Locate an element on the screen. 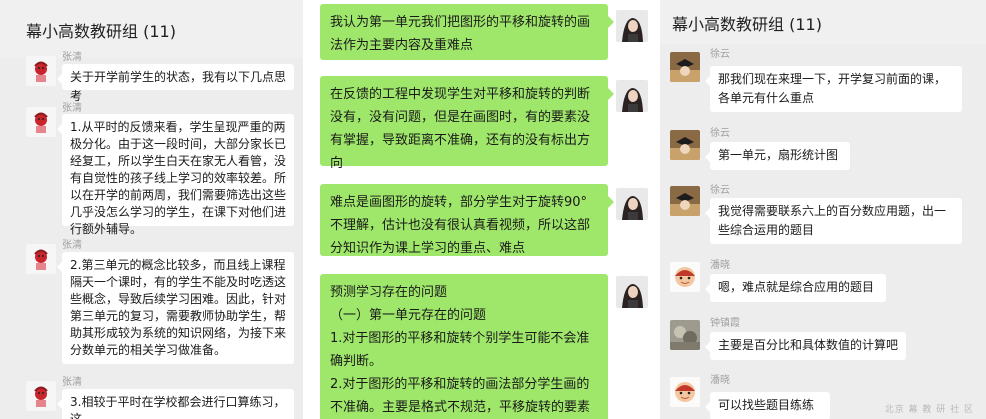 This screenshot has width=986, height=419. message-bubble-self: 我认为第一单元我们把图形的平移和旋转的画法作为主要内容及重难点 is located at coordinates (467, 32).